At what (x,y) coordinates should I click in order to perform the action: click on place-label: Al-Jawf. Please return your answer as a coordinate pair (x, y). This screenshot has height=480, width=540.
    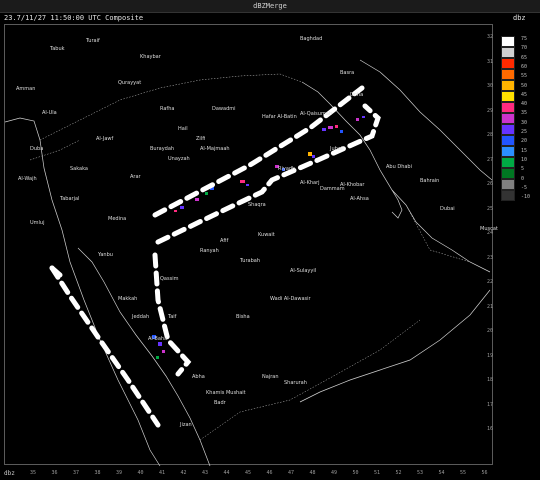
    Looking at the image, I should click on (105, 139).